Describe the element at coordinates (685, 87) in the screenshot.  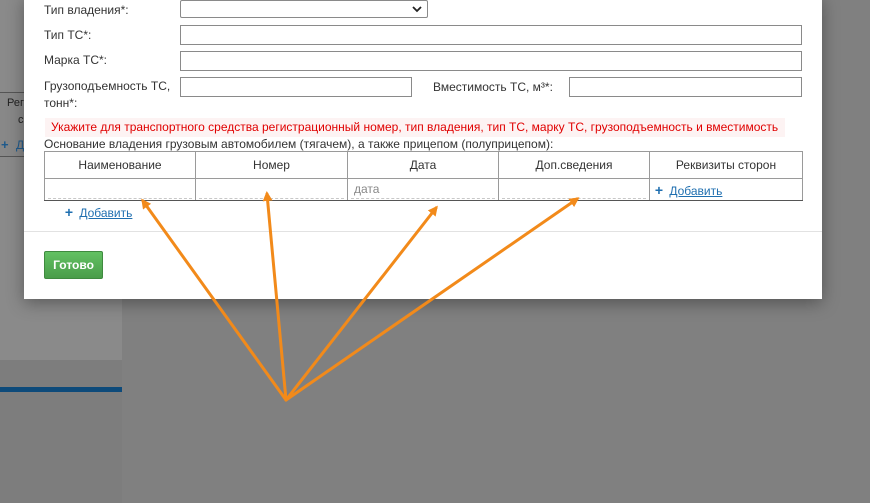
I see `volume-input` at that location.